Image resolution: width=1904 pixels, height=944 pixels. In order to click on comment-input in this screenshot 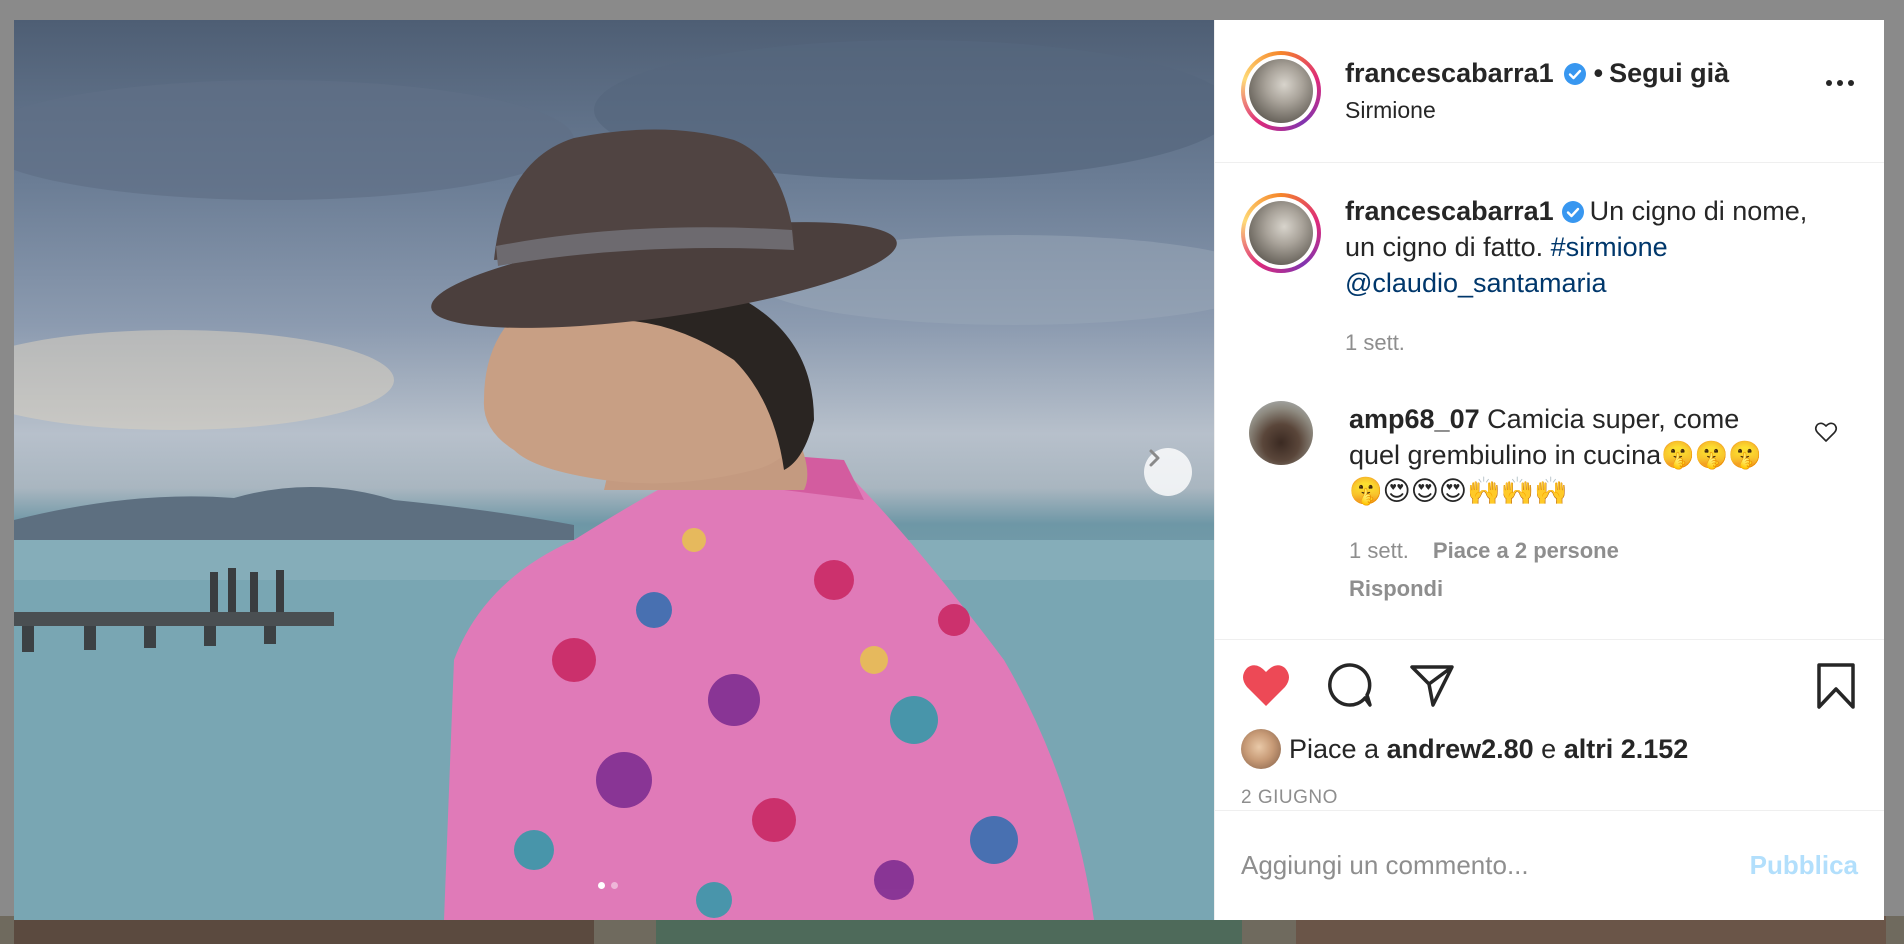, I will do `click(1495, 865)`.